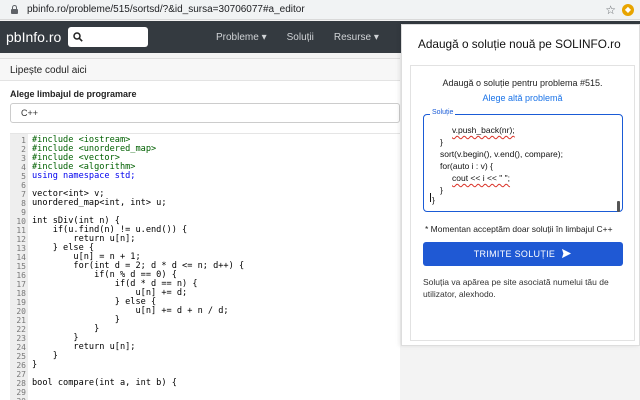 The width and height of the screenshot is (640, 400). What do you see at coordinates (23, 194) in the screenshot?
I see `line-number: 7` at bounding box center [23, 194].